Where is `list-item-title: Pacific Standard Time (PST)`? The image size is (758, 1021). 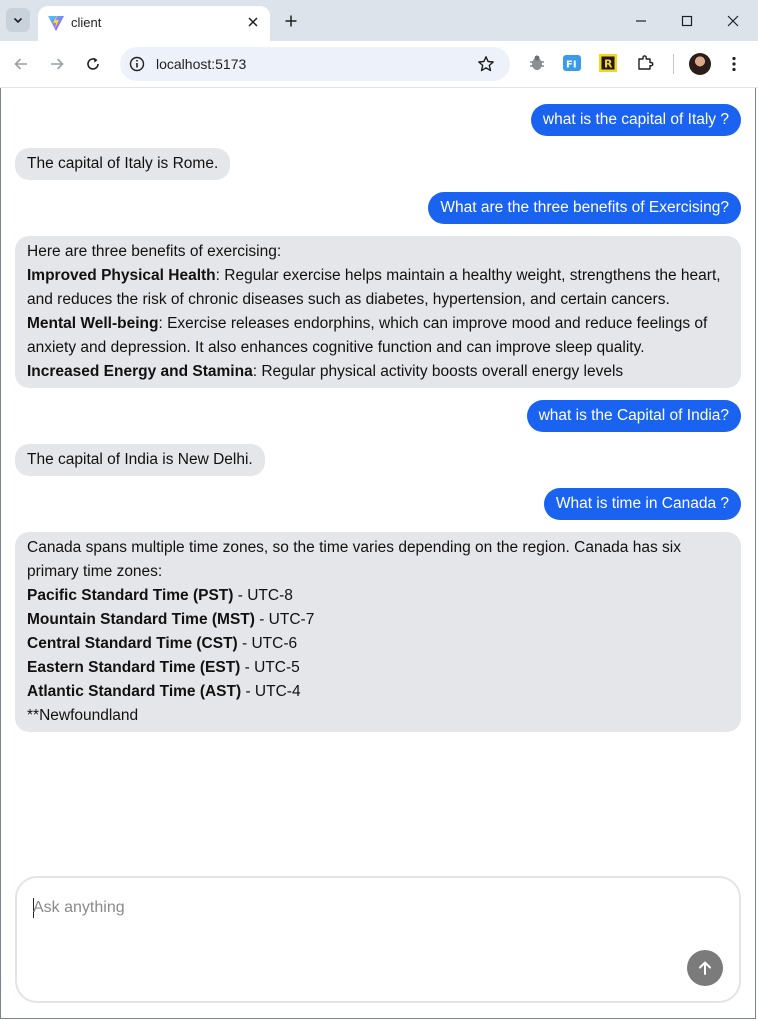
list-item-title: Pacific Standard Time (PST) is located at coordinates (130, 595).